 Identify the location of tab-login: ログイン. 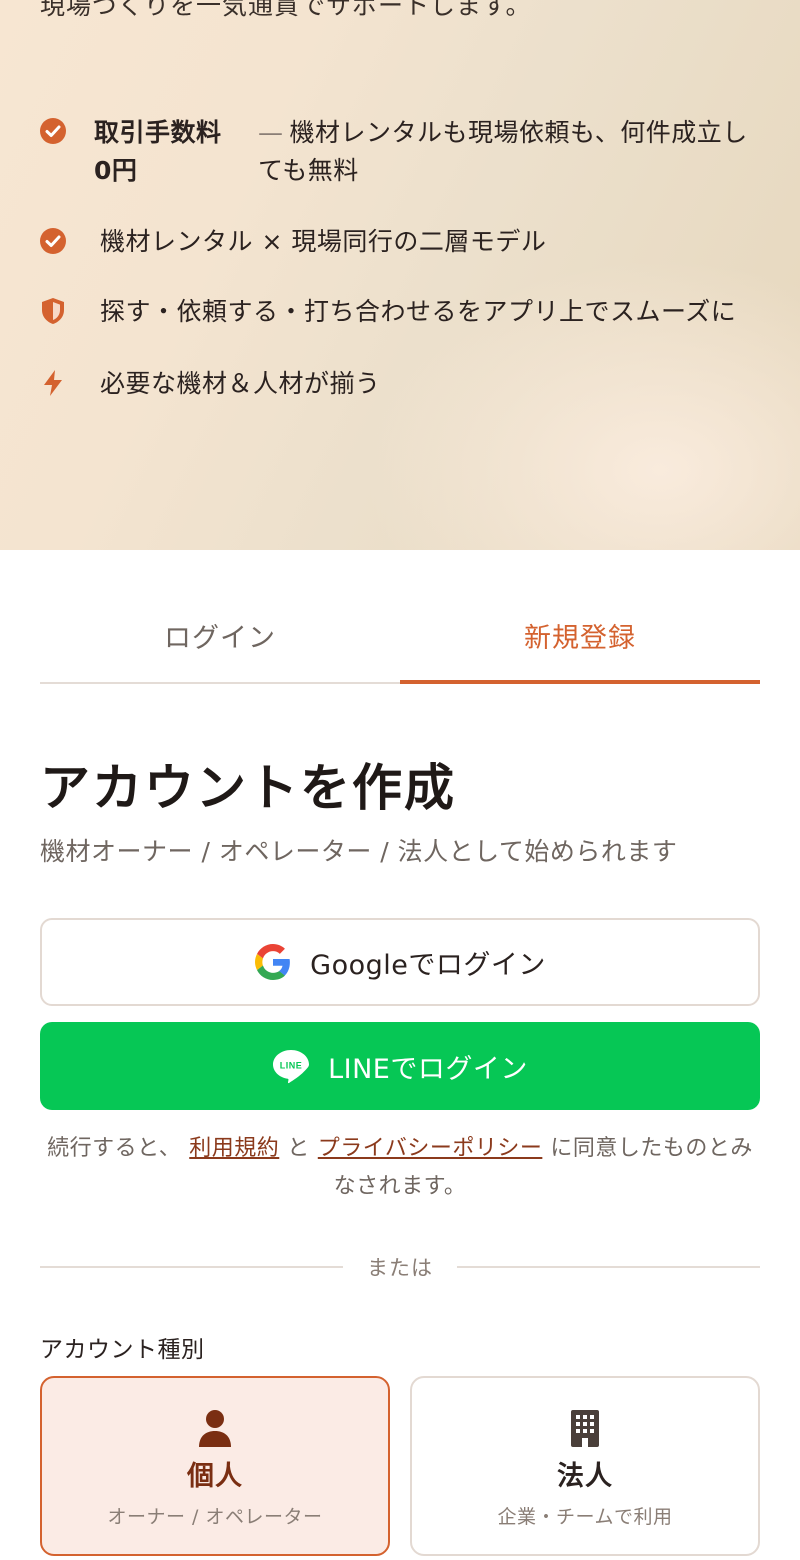
(220, 641).